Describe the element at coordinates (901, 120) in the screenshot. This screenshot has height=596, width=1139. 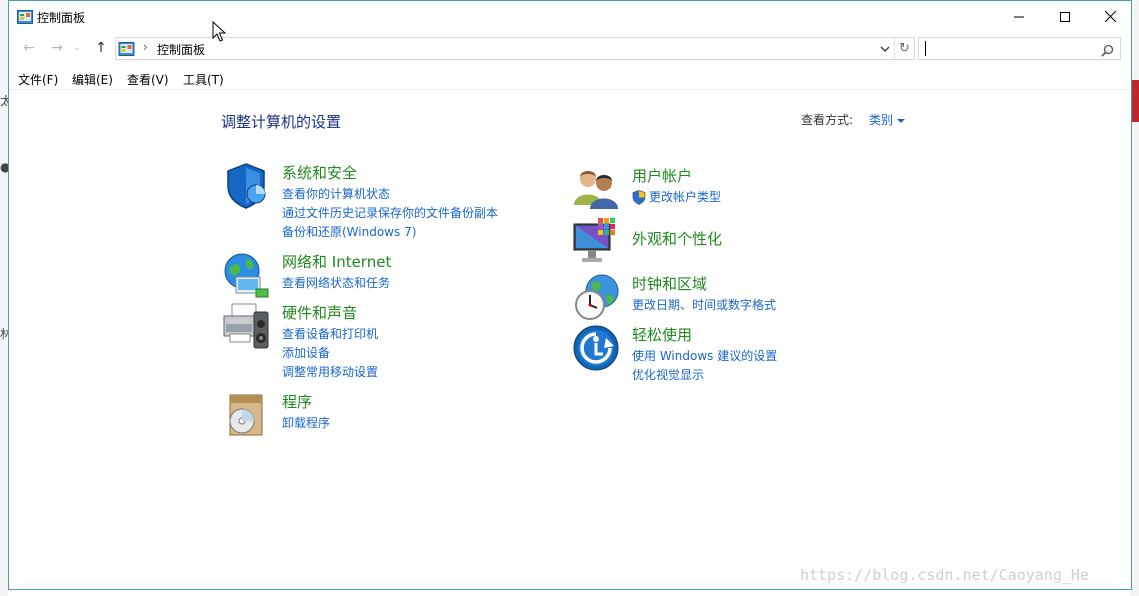
I see `dropdown-arrow-icon` at that location.